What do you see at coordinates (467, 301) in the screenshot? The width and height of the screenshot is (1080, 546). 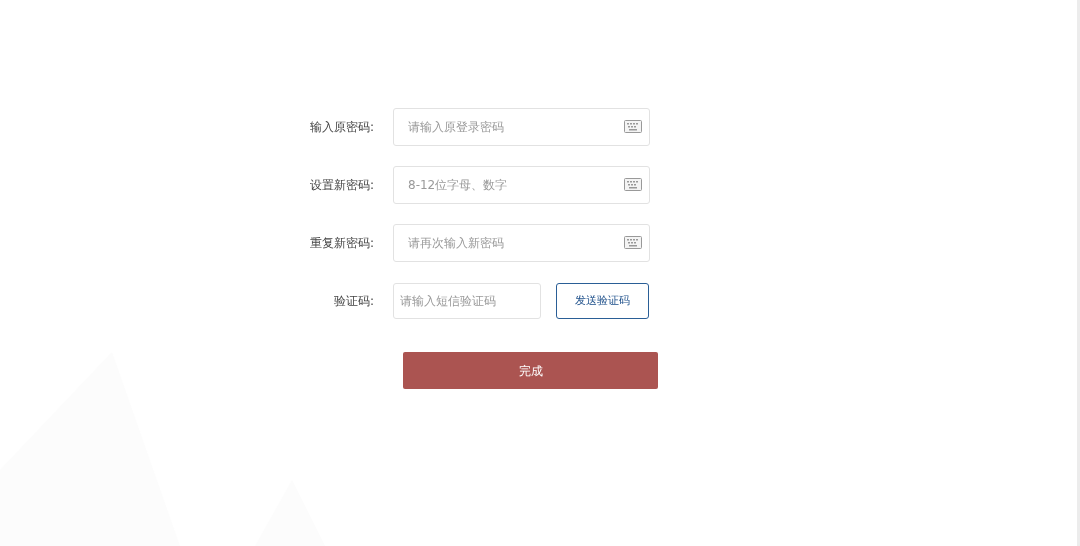 I see `code-field: 请输入短信验证码` at bounding box center [467, 301].